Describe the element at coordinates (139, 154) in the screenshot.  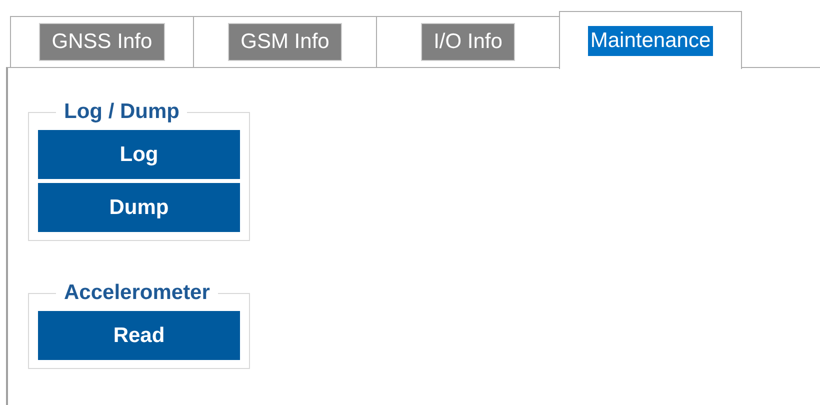
I see `action-button: Log` at that location.